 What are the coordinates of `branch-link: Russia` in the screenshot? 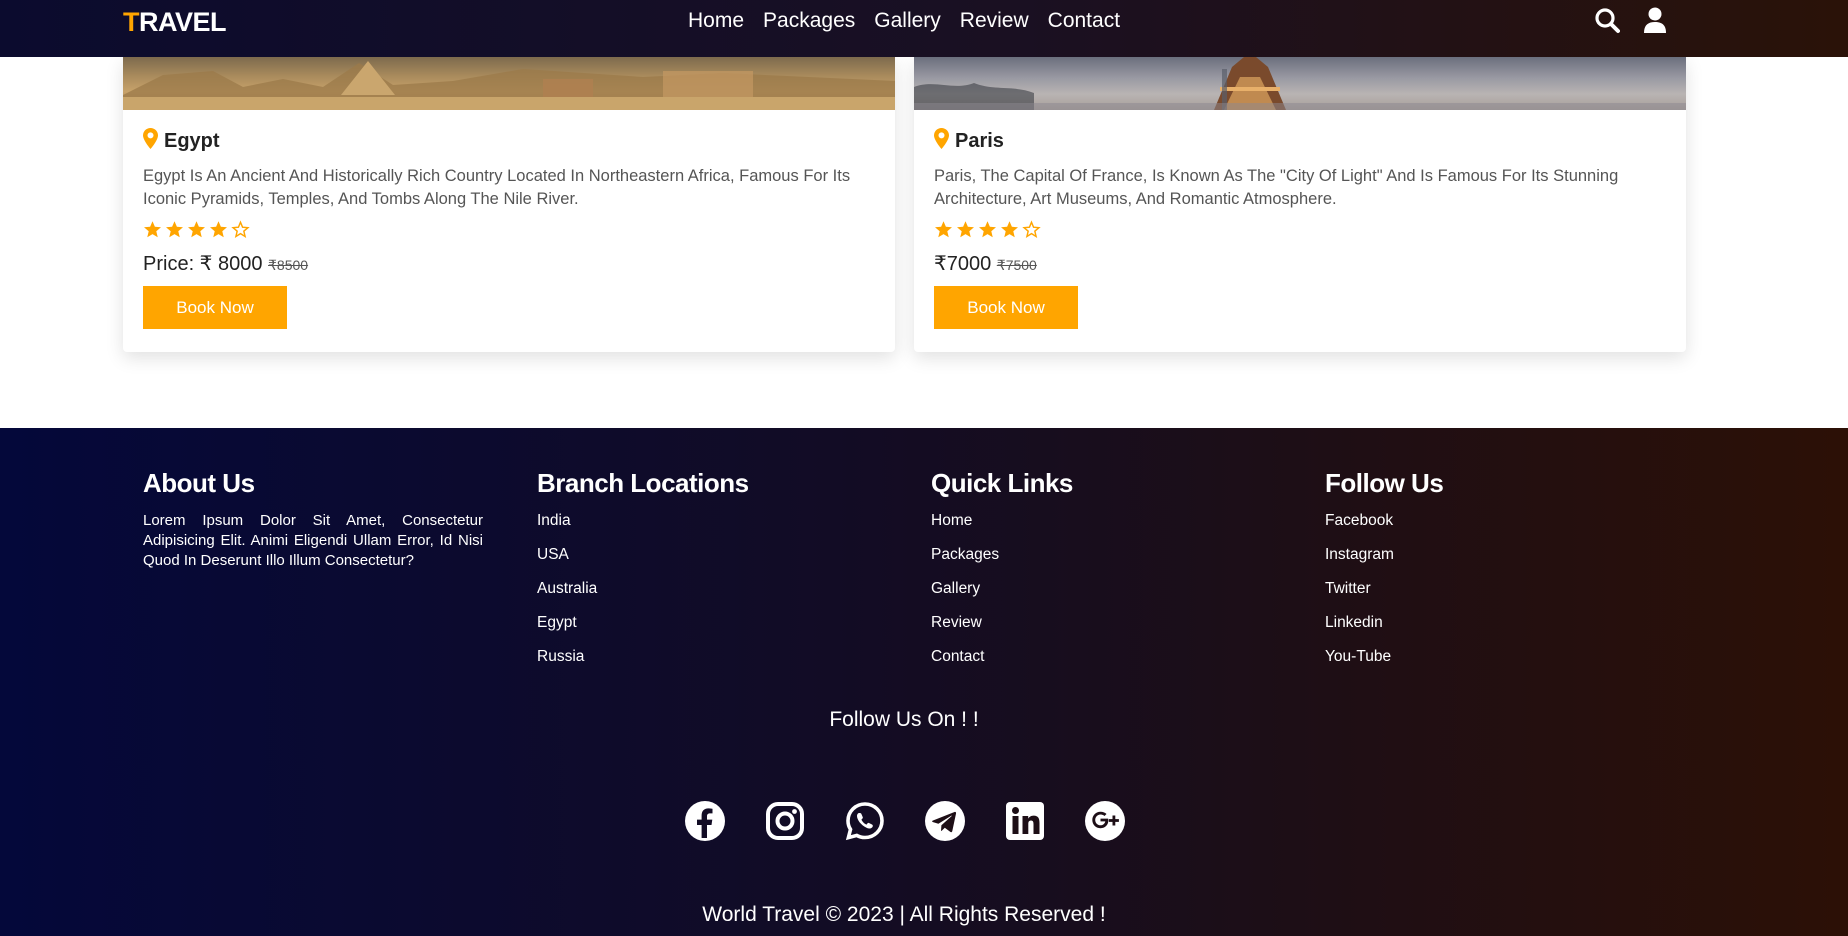 It's located at (560, 656).